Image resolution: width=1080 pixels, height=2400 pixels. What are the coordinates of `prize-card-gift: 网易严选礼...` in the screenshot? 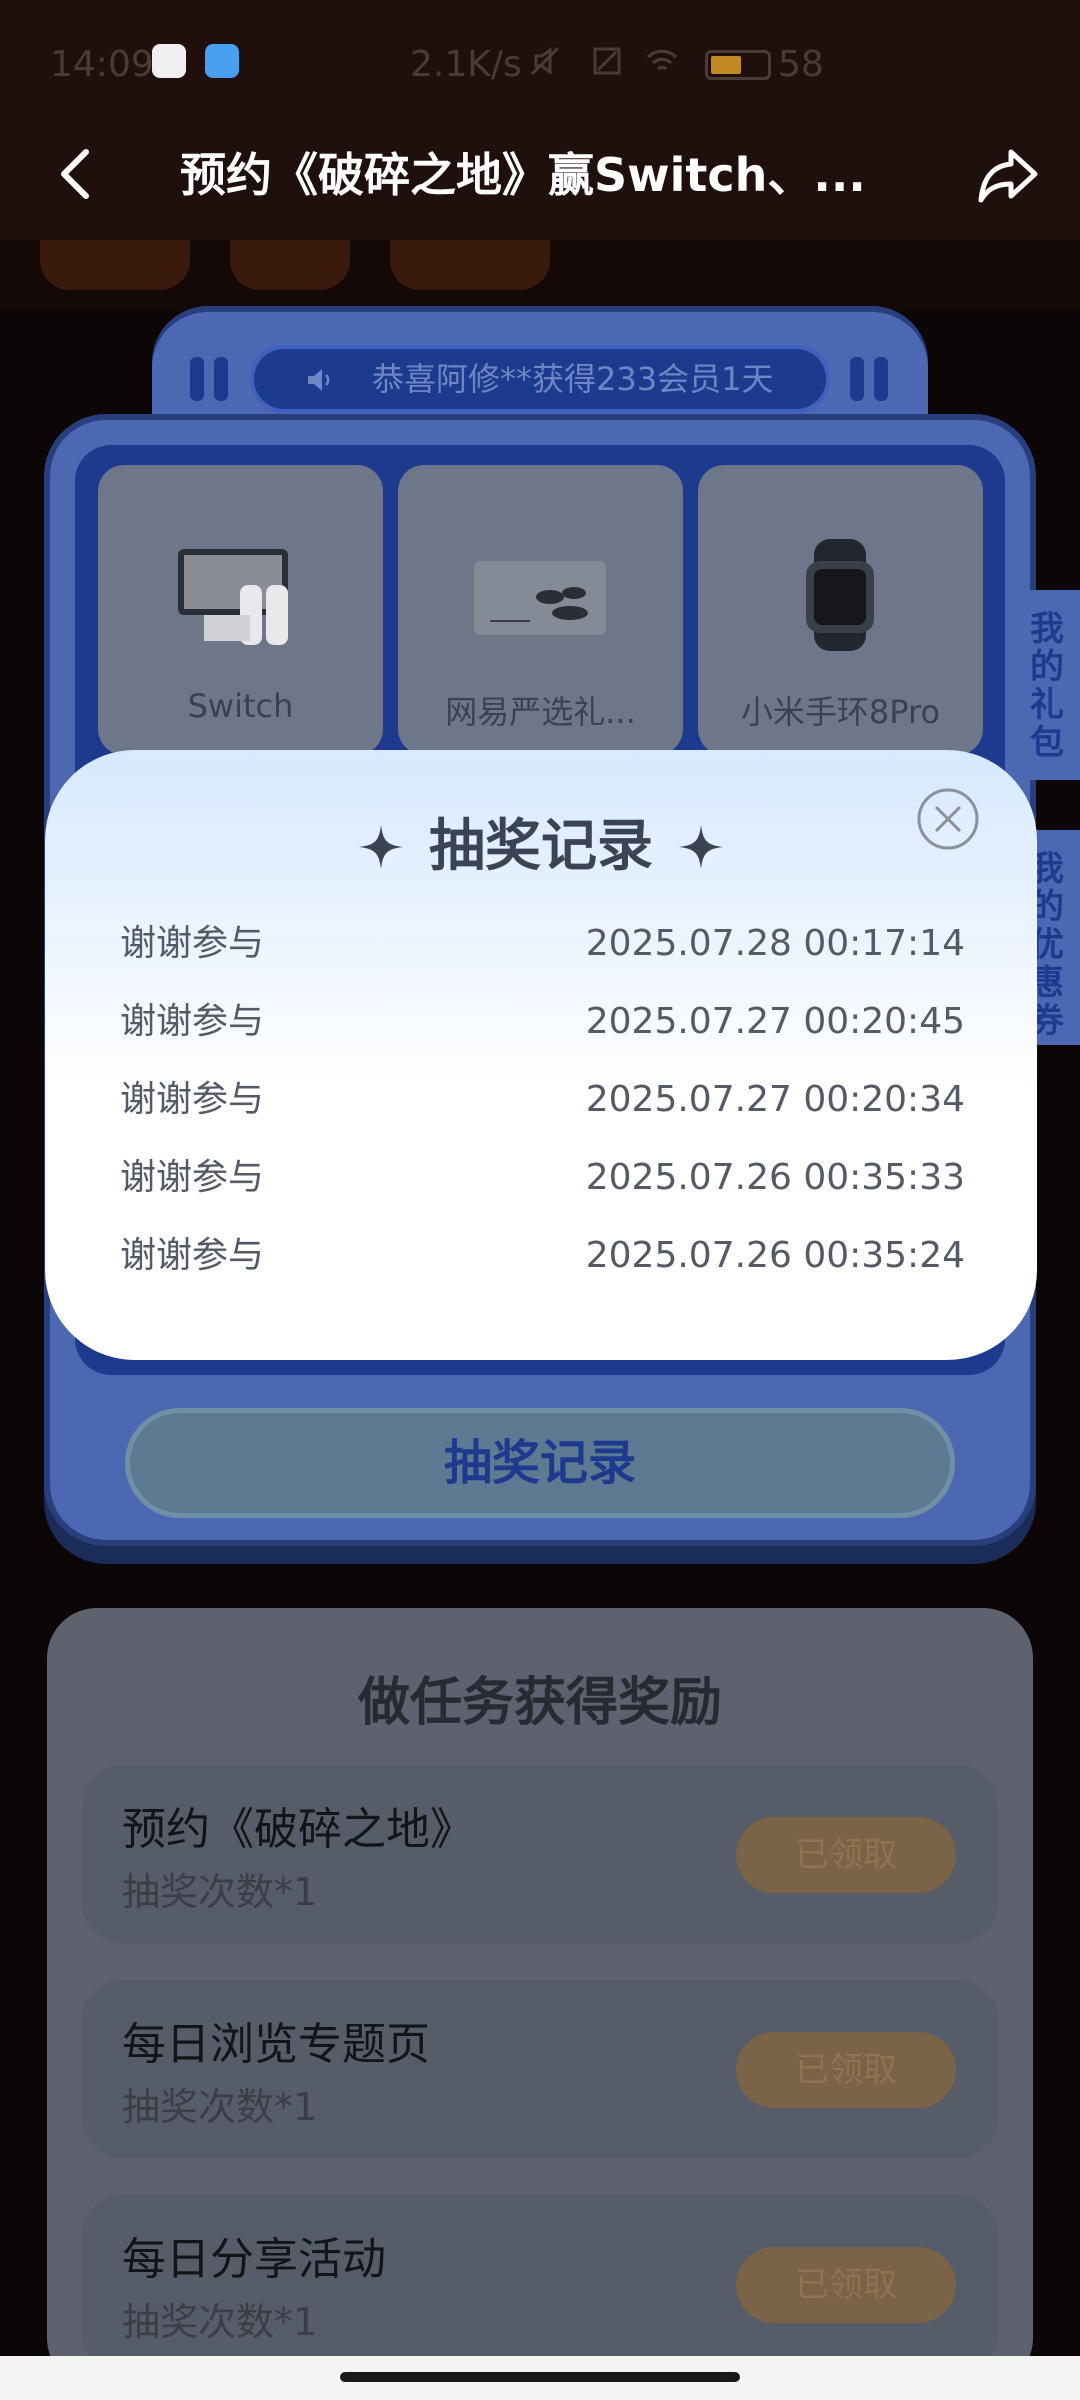 It's located at (540, 610).